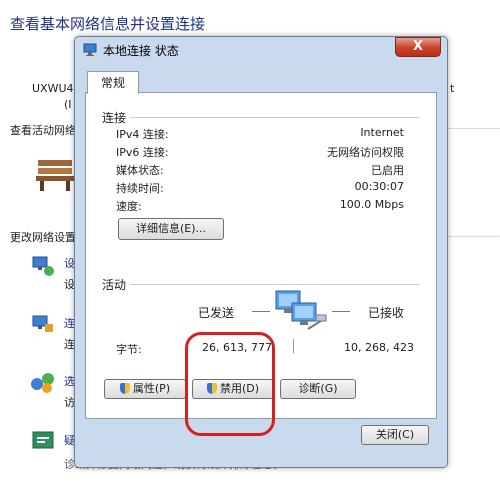 Image resolution: width=500 pixels, height=486 pixels. Describe the element at coordinates (141, 51) in the screenshot. I see `dialog-title: 本地连接 状态` at that location.